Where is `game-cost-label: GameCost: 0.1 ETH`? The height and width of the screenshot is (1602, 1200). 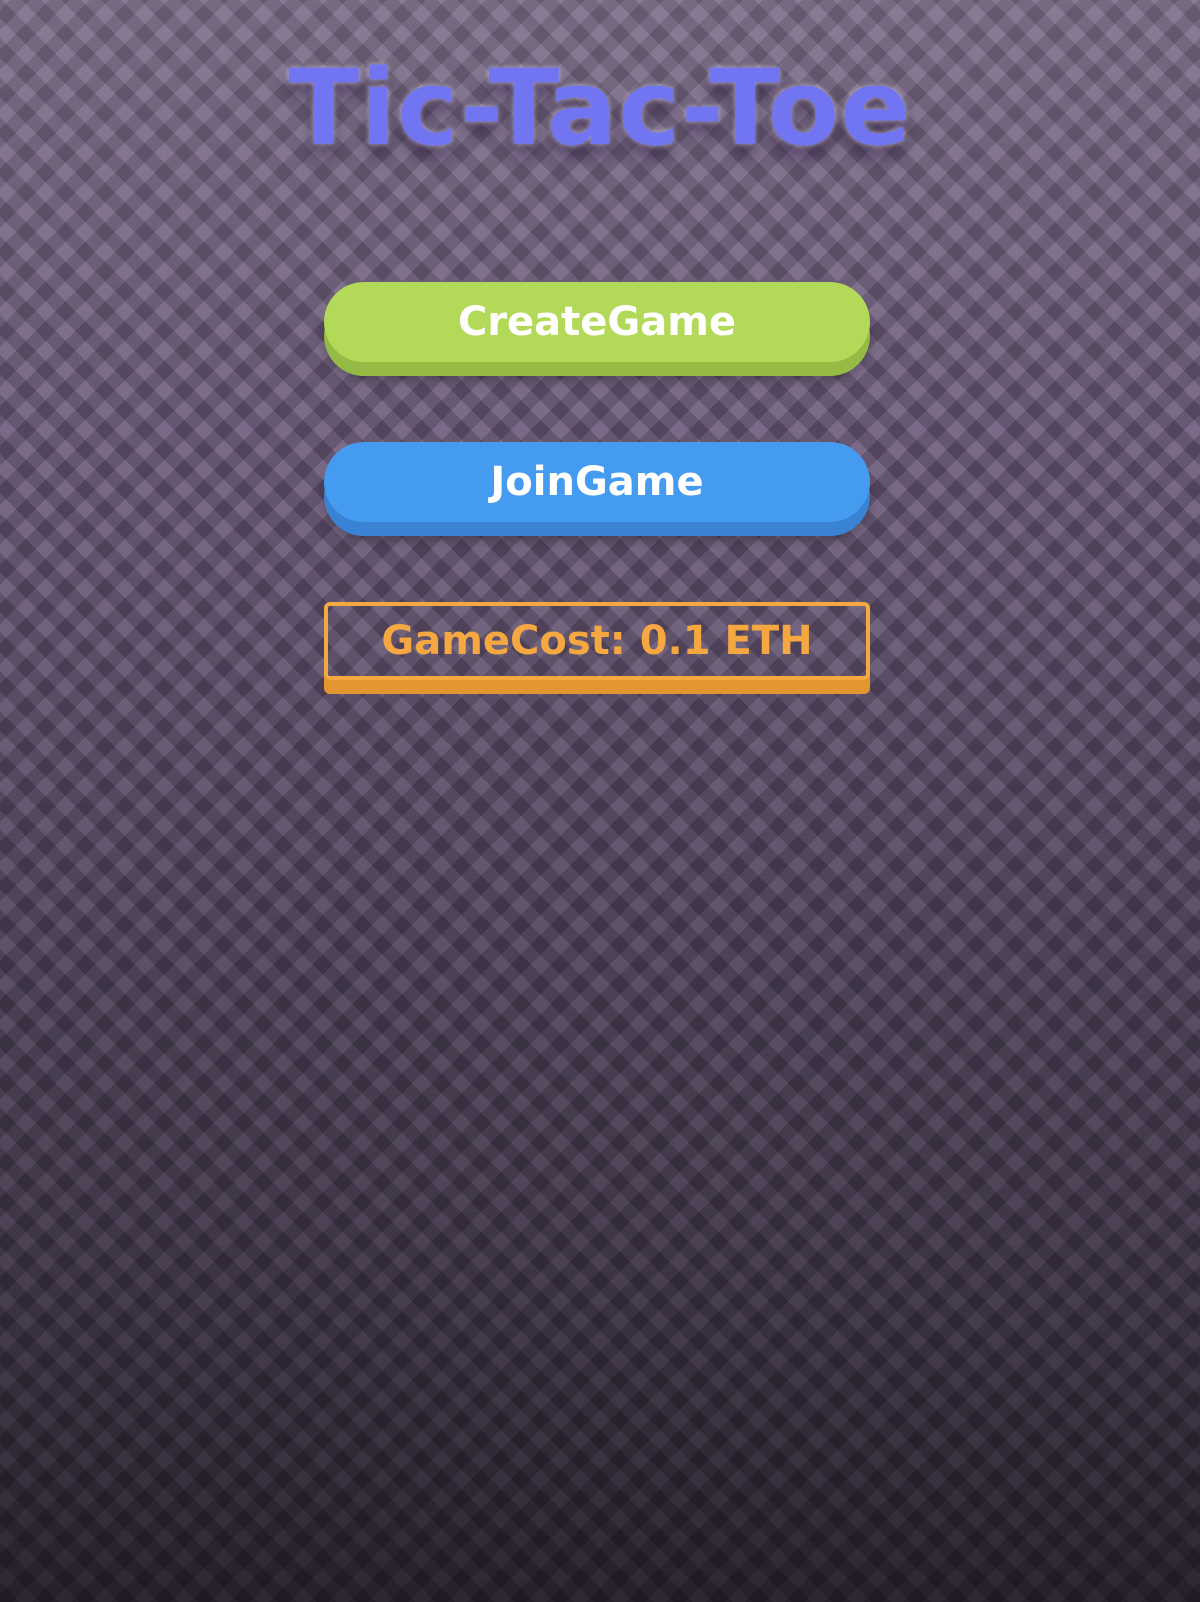
game-cost-label: GameCost: 0.1 ETH is located at coordinates (597, 641).